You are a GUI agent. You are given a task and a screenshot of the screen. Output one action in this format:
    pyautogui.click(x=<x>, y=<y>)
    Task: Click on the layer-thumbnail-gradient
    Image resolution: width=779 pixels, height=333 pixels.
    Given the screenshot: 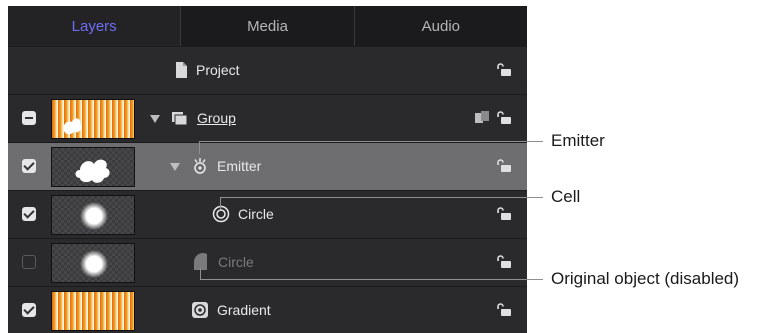 What is the action you would take?
    pyautogui.click(x=93, y=311)
    